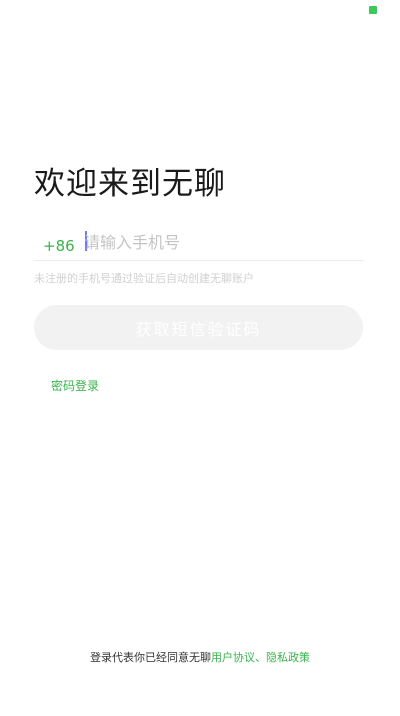 This screenshot has height=716, width=400. I want to click on password-login-link: 密码登录, so click(75, 386).